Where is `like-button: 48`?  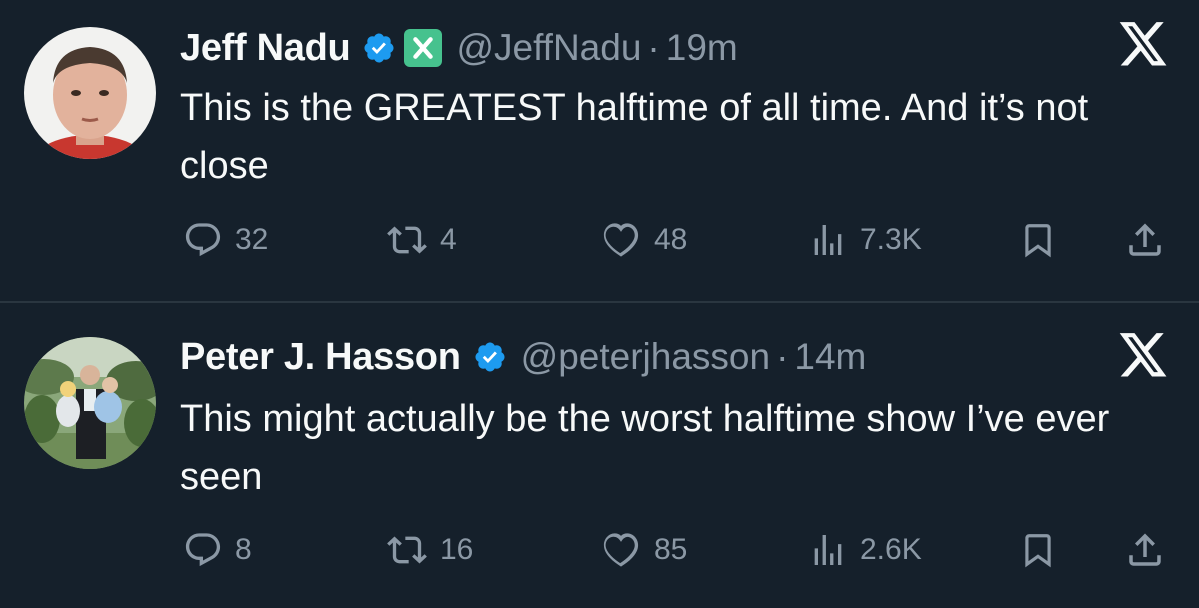 like-button: 48 is located at coordinates (643, 240).